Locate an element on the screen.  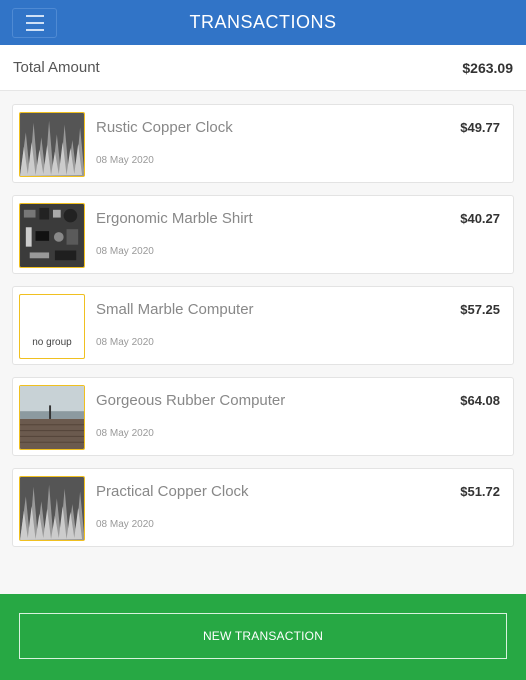
transaction-name: Small Marble Computer is located at coordinates (175, 309).